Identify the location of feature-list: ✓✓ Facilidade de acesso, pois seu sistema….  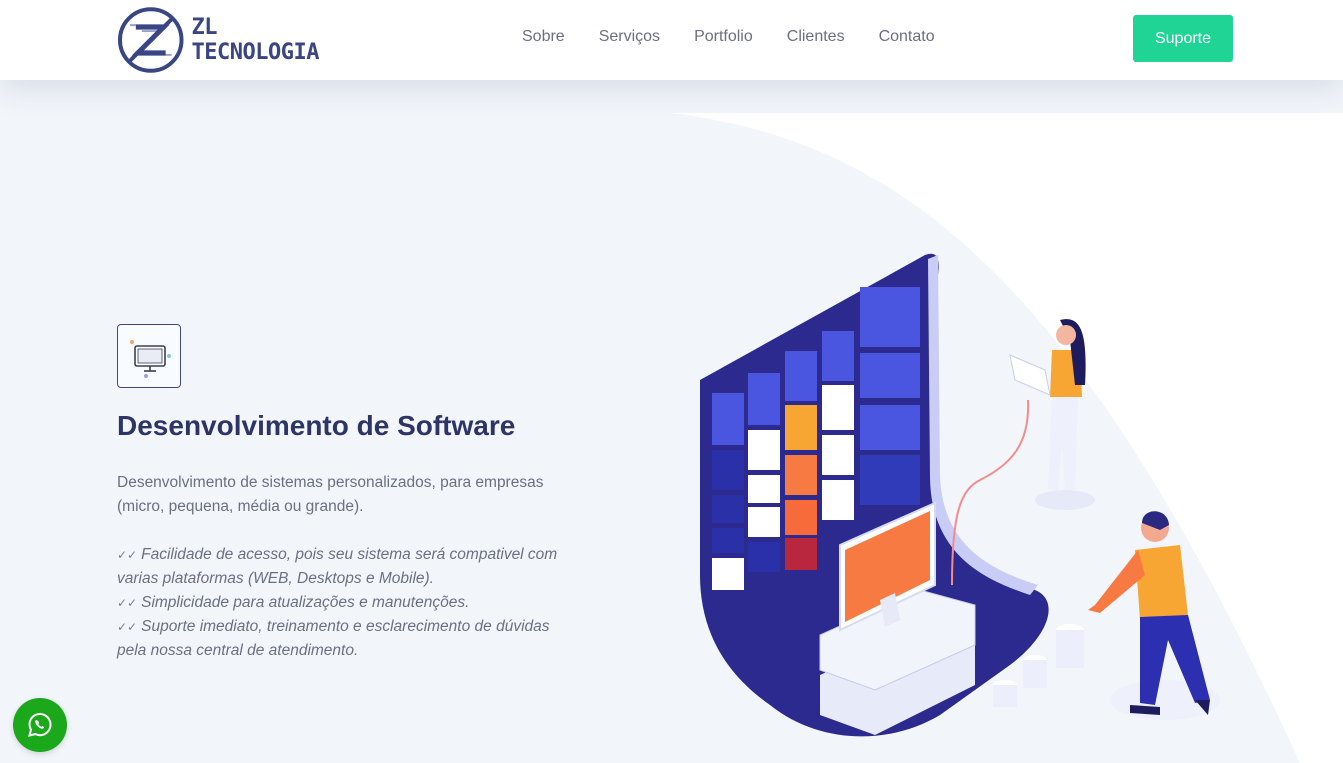
(347, 603).